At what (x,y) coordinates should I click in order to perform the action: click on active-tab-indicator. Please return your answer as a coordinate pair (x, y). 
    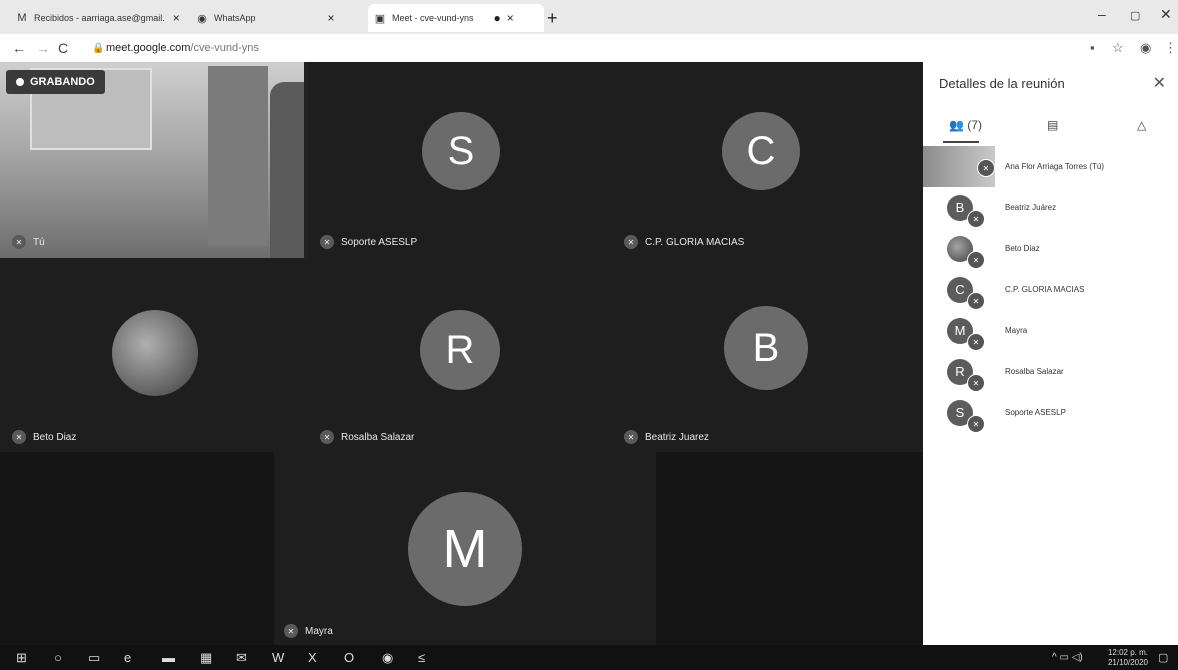
    Looking at the image, I should click on (961, 142).